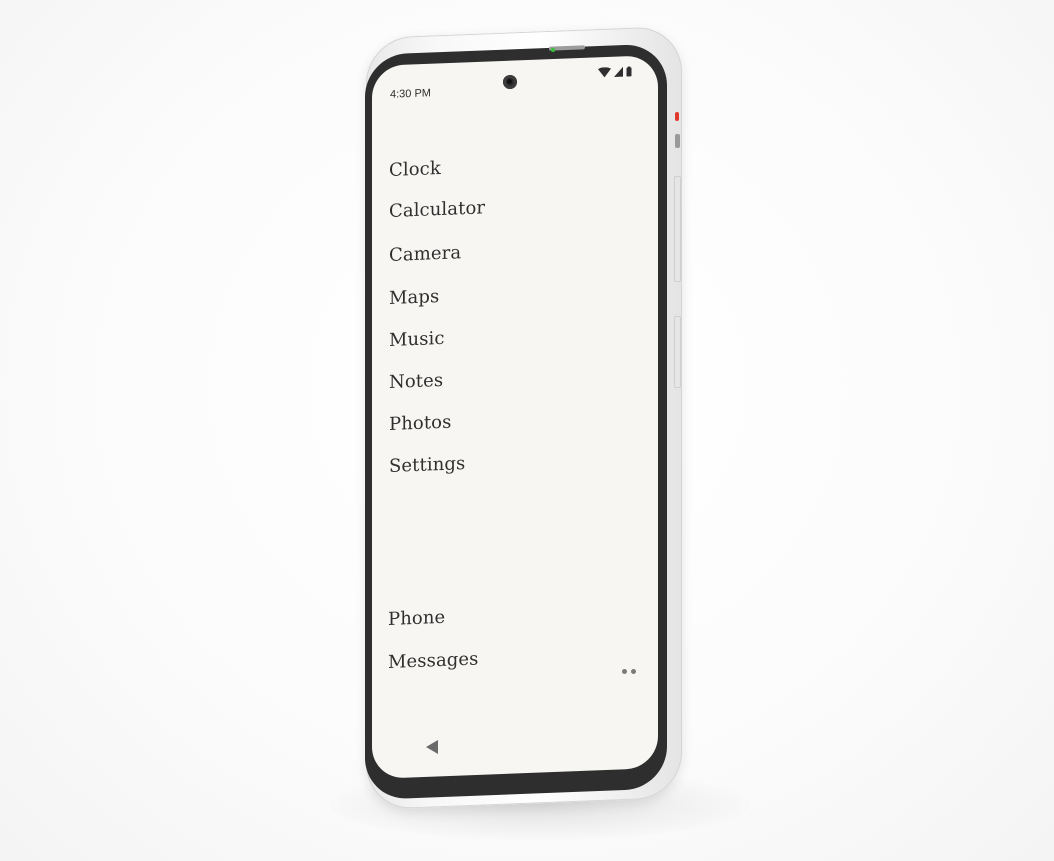  I want to click on page-indicator, so click(629, 671).